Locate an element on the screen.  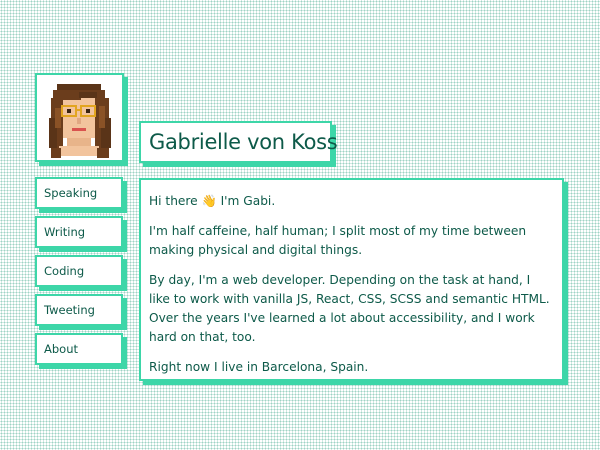
location-paragraph: Right now I live in Barcelona, Spain. is located at coordinates (259, 367).